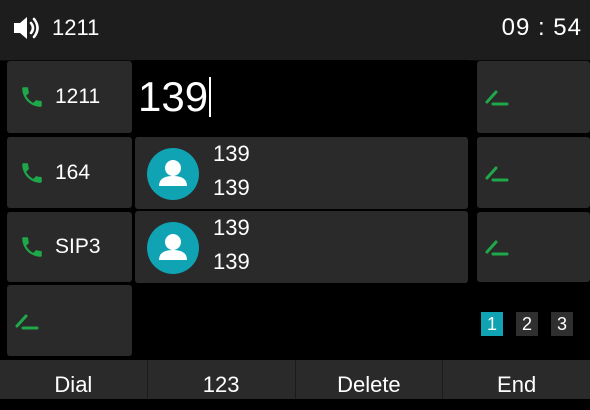 The width and height of the screenshot is (590, 410). Describe the element at coordinates (69, 320) in the screenshot. I see `line-key-empty` at that location.